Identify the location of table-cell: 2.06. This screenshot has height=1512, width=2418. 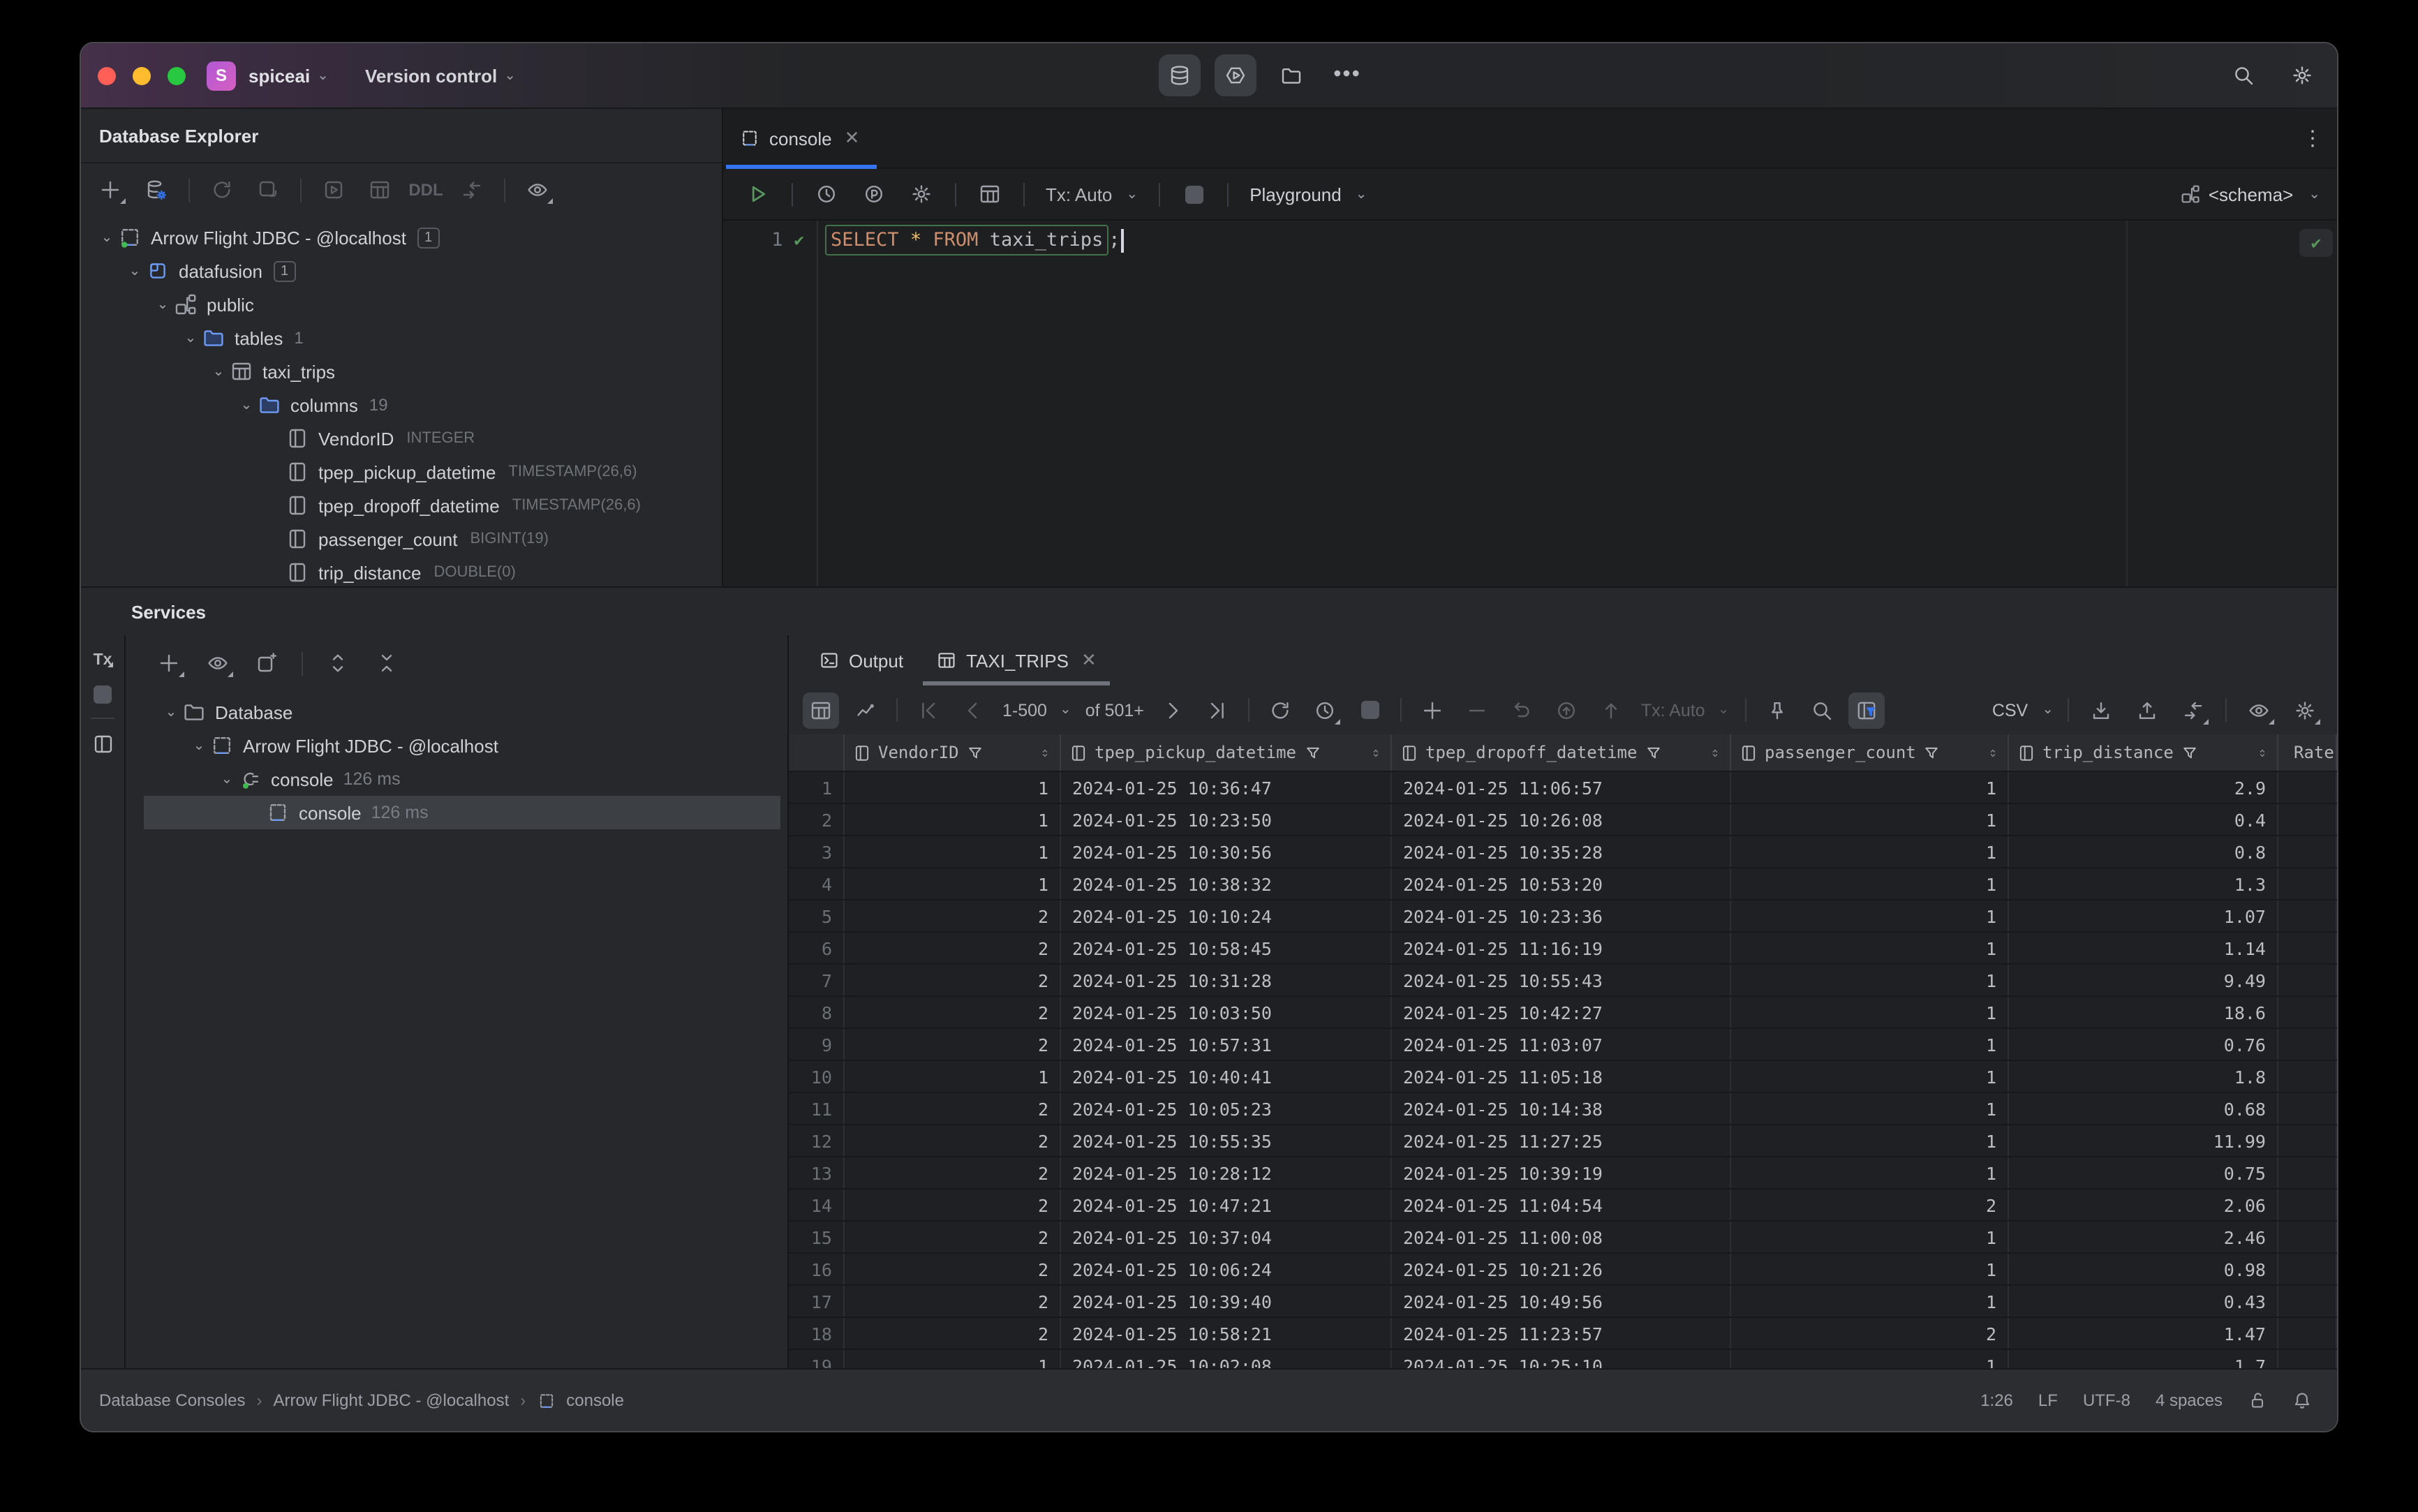
(2143, 1204).